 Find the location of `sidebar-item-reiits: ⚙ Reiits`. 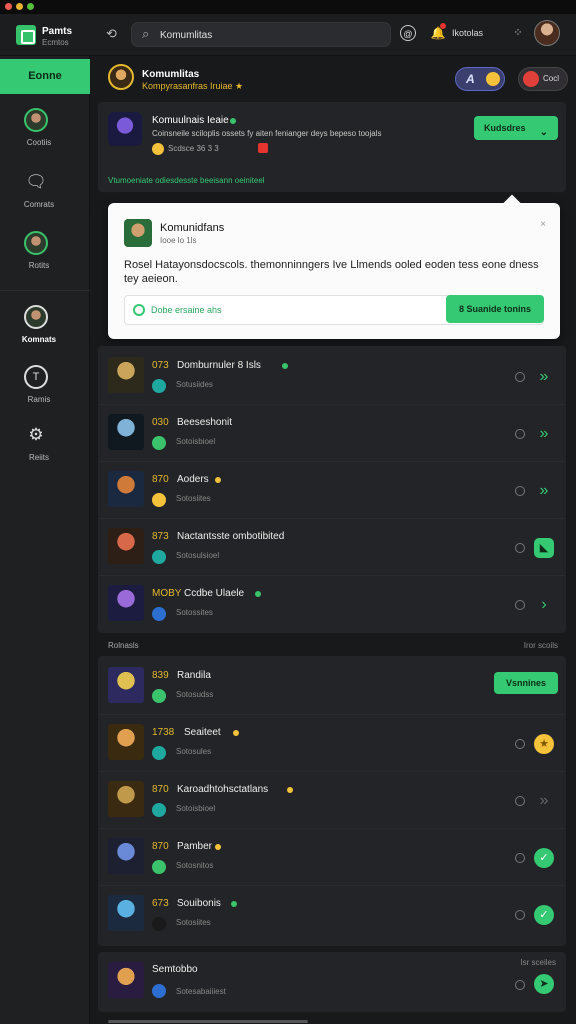

sidebar-item-reiits: ⚙ Reiits is located at coordinates (45, 451).